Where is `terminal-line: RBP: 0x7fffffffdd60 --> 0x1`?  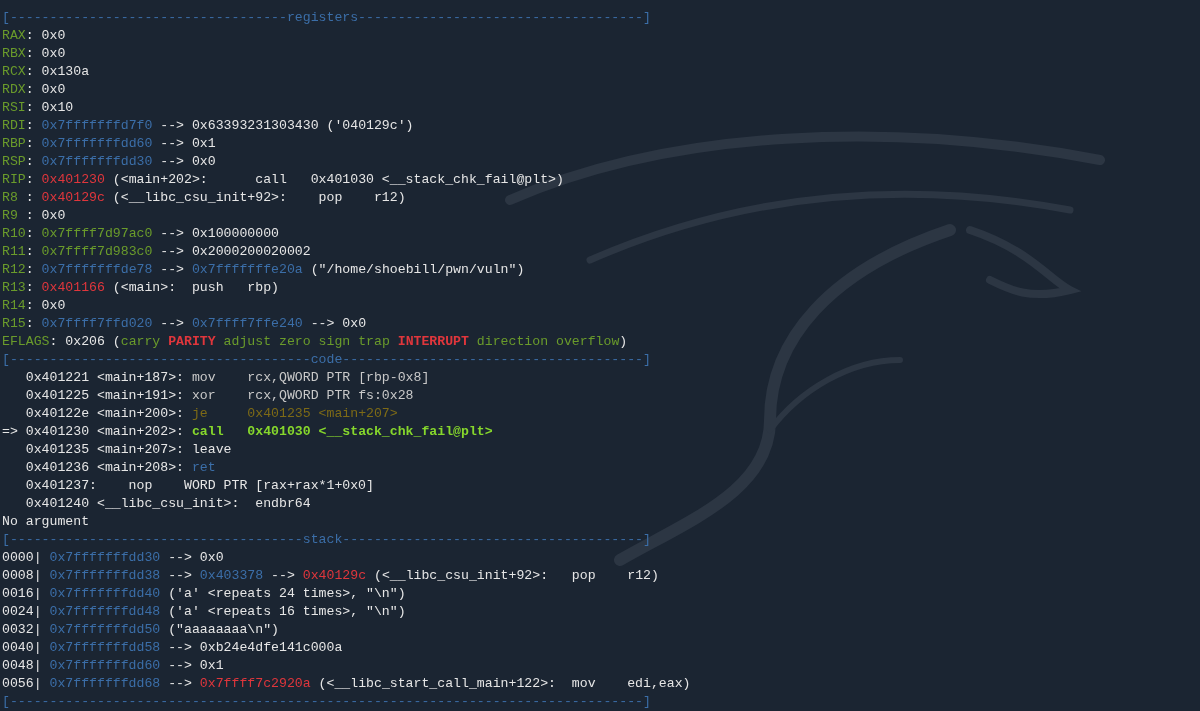
terminal-line: RBP: 0x7fffffffdd60 --> 0x1 is located at coordinates (109, 144).